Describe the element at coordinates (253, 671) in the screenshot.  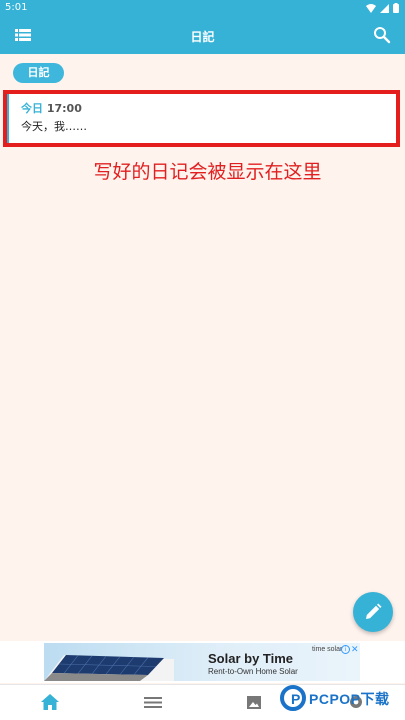
I see `ad-subtitle: Rent-to-Own Home Solar` at that location.